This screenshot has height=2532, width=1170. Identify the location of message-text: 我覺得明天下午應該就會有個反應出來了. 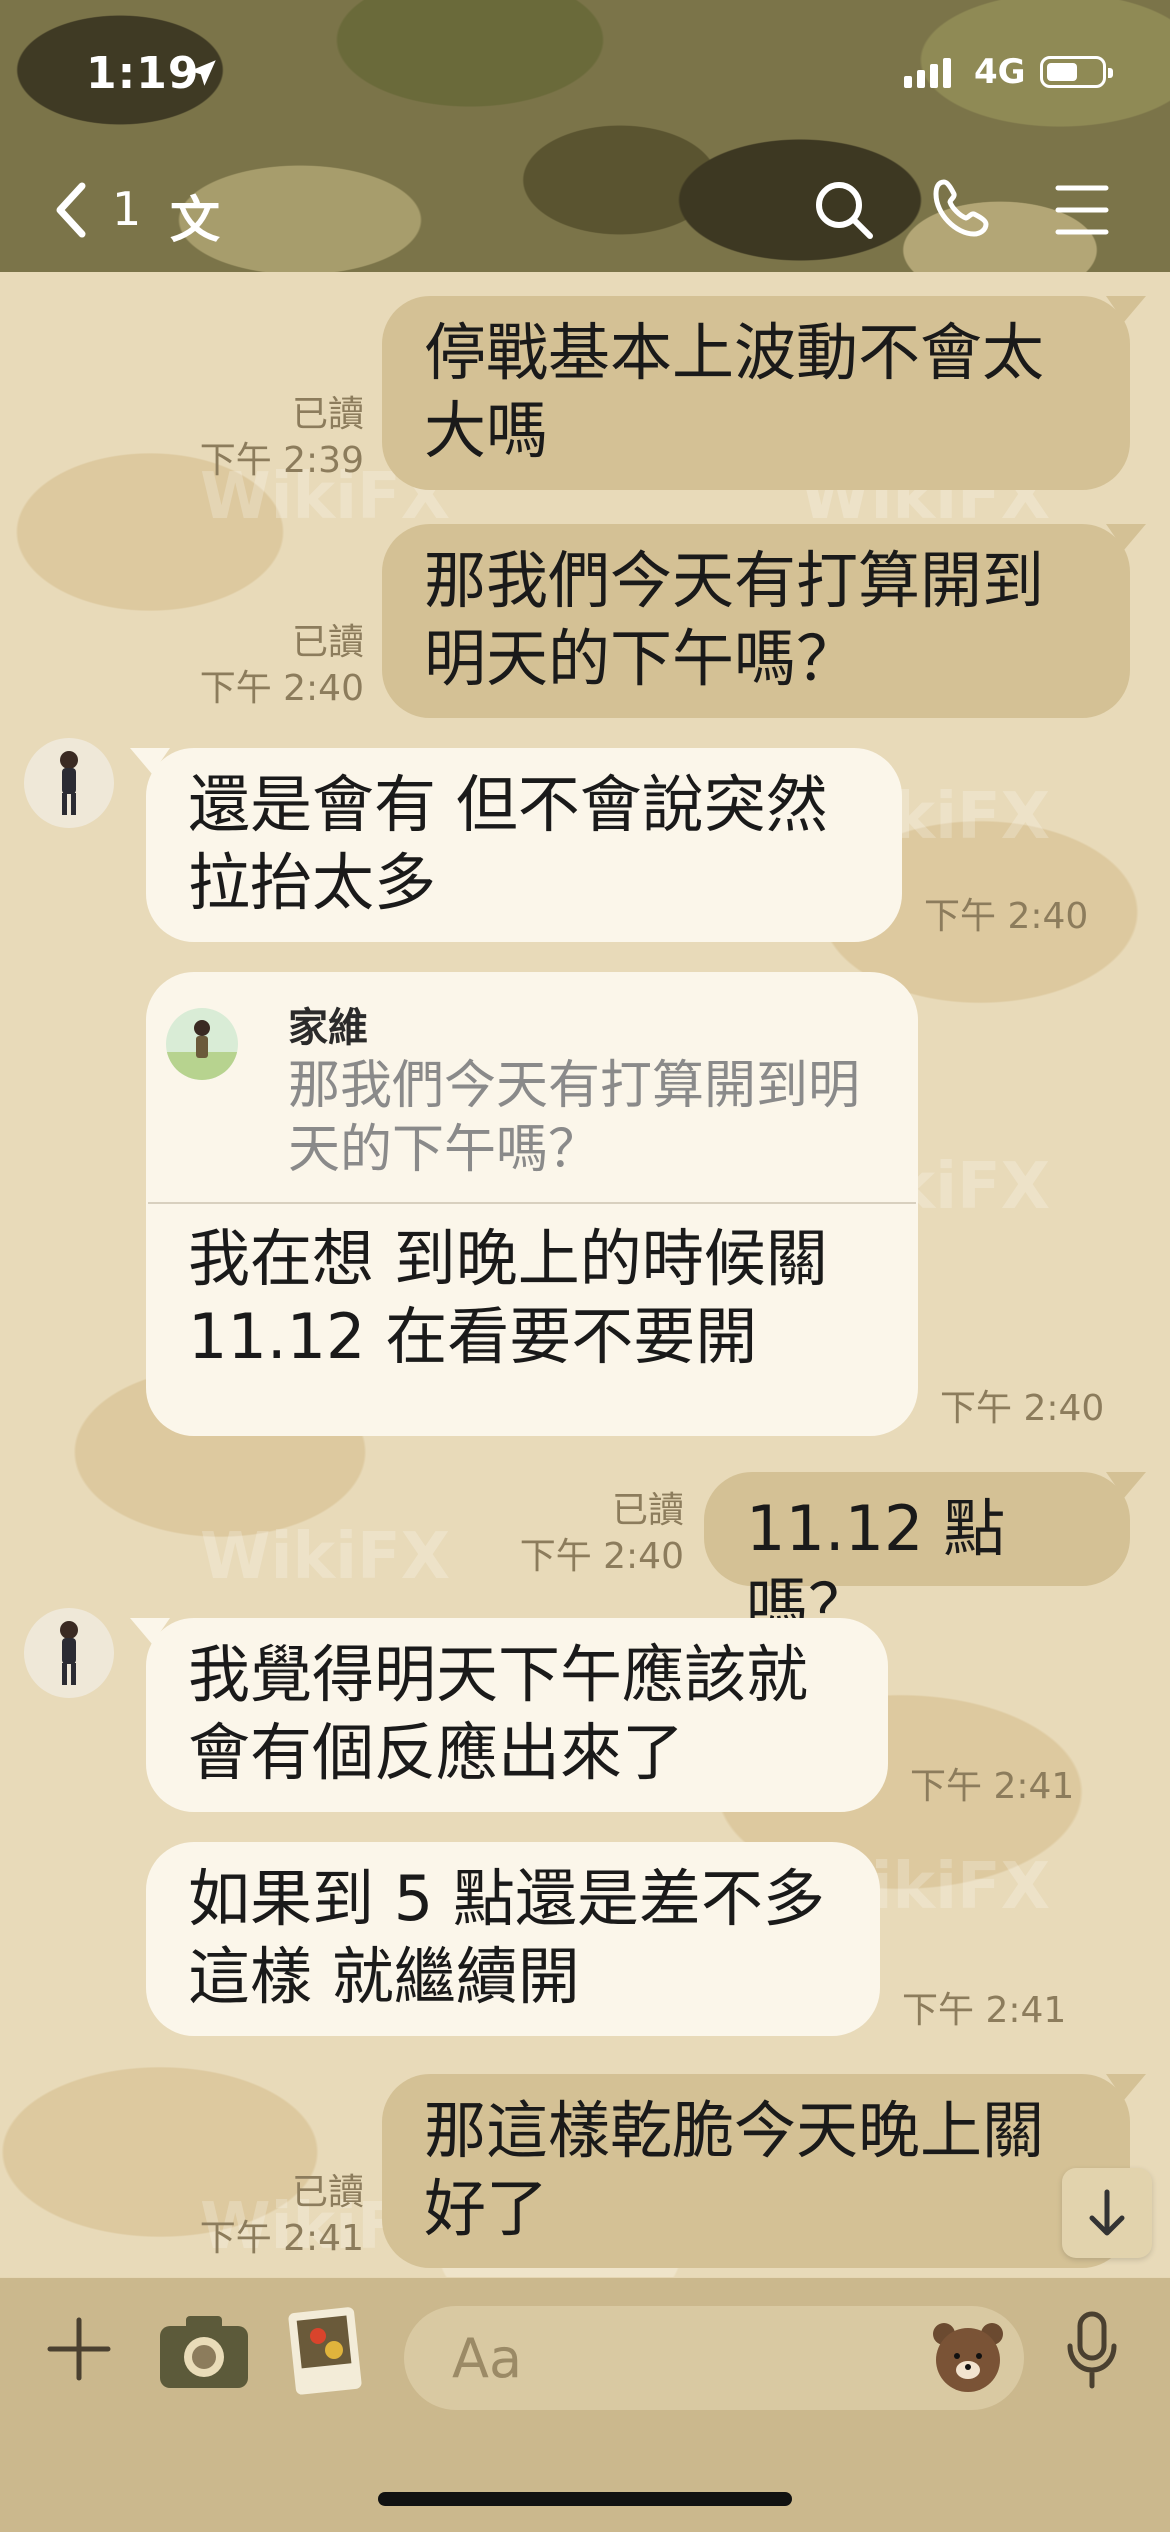
(498, 1713).